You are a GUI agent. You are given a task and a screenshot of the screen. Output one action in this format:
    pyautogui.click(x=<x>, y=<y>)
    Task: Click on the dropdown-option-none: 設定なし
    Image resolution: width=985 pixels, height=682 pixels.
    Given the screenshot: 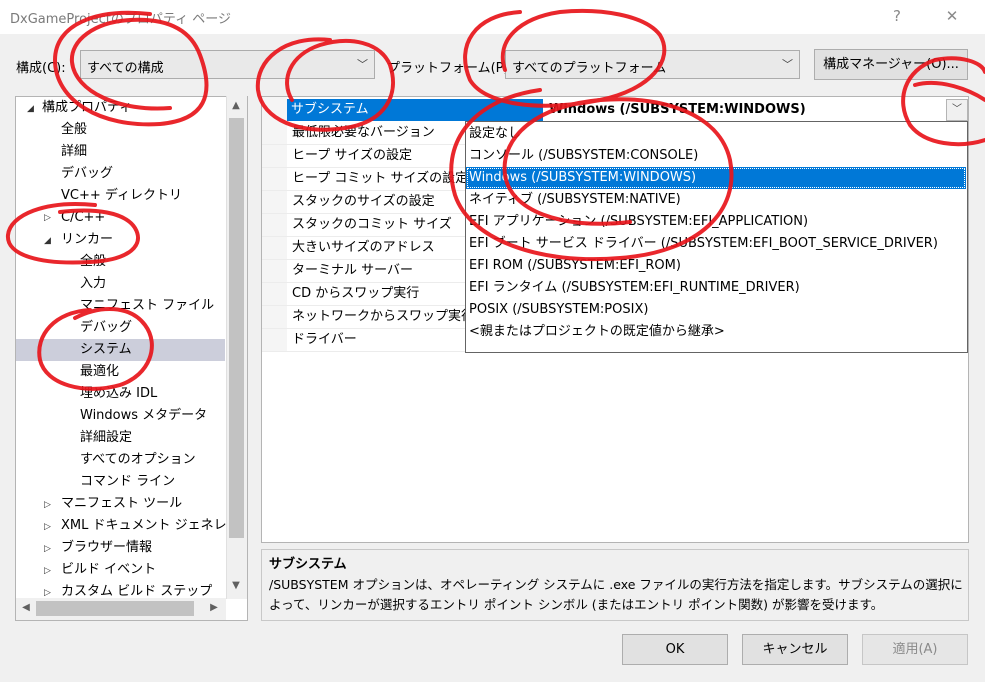 What is the action you would take?
    pyautogui.click(x=716, y=134)
    